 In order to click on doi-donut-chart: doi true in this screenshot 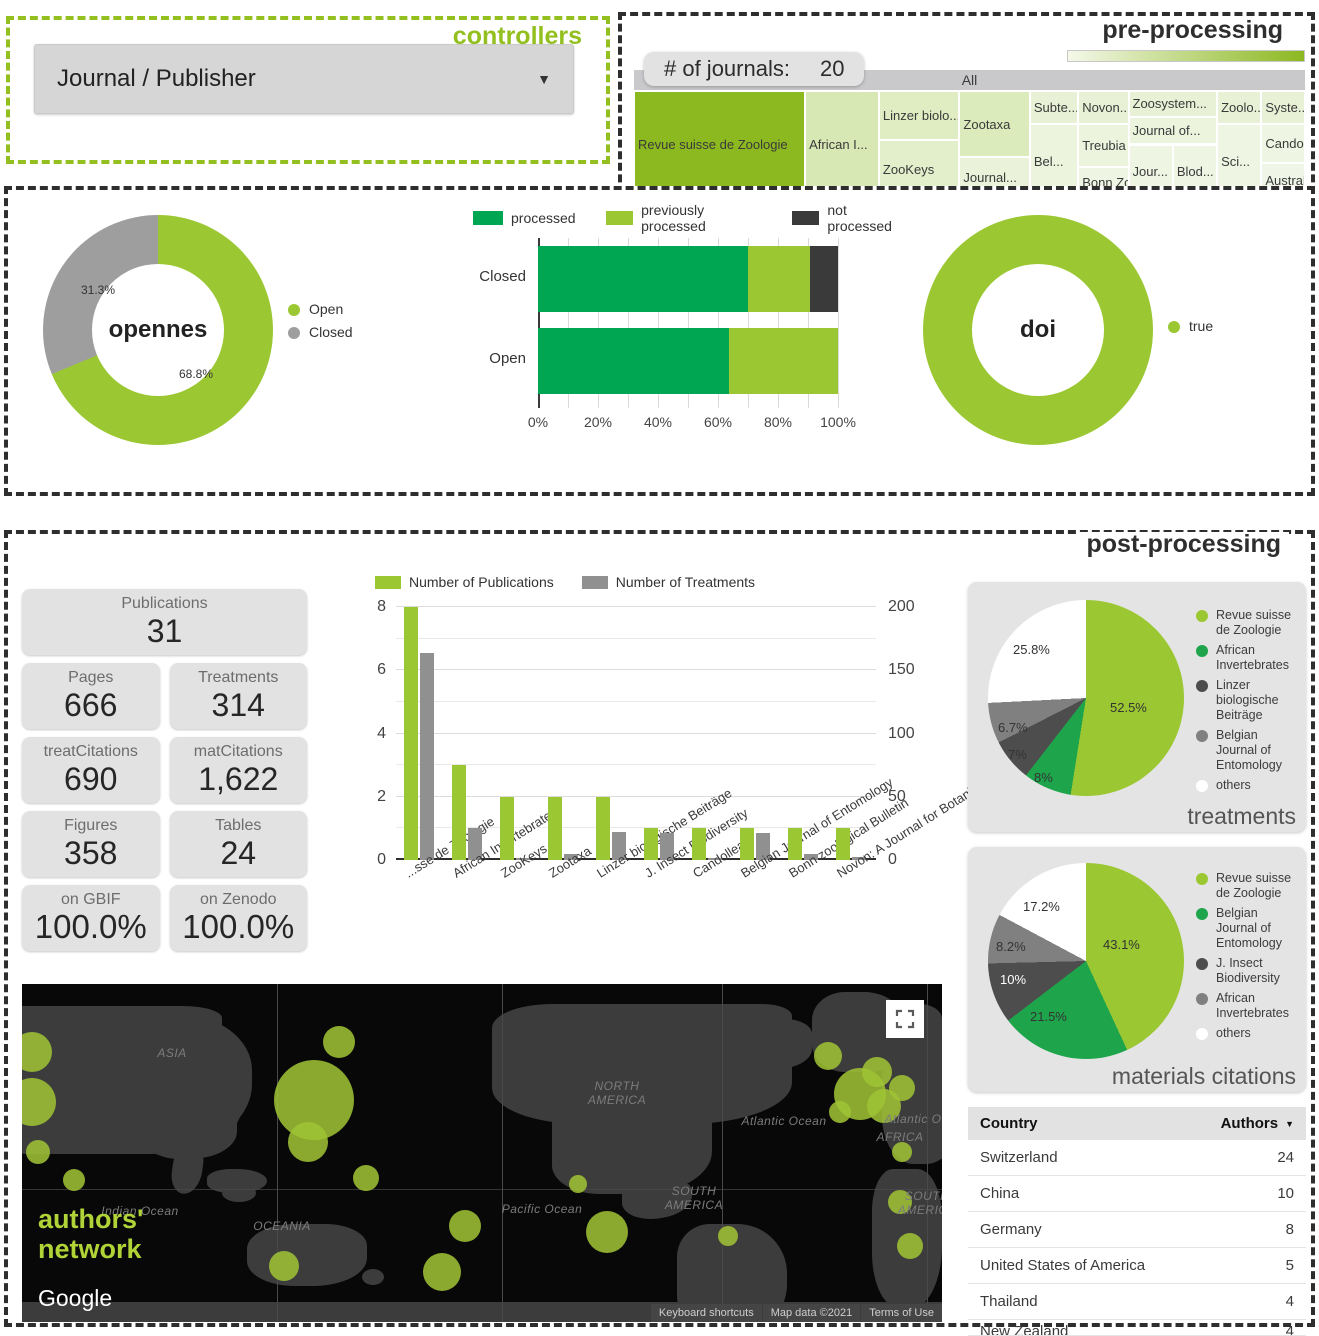, I will do `click(1108, 335)`.